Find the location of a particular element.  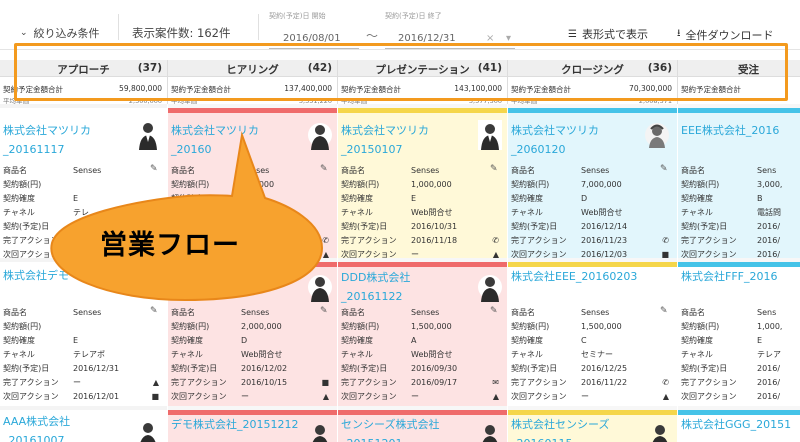

field-amount: 契約額(円) is located at coordinates (81, 185).